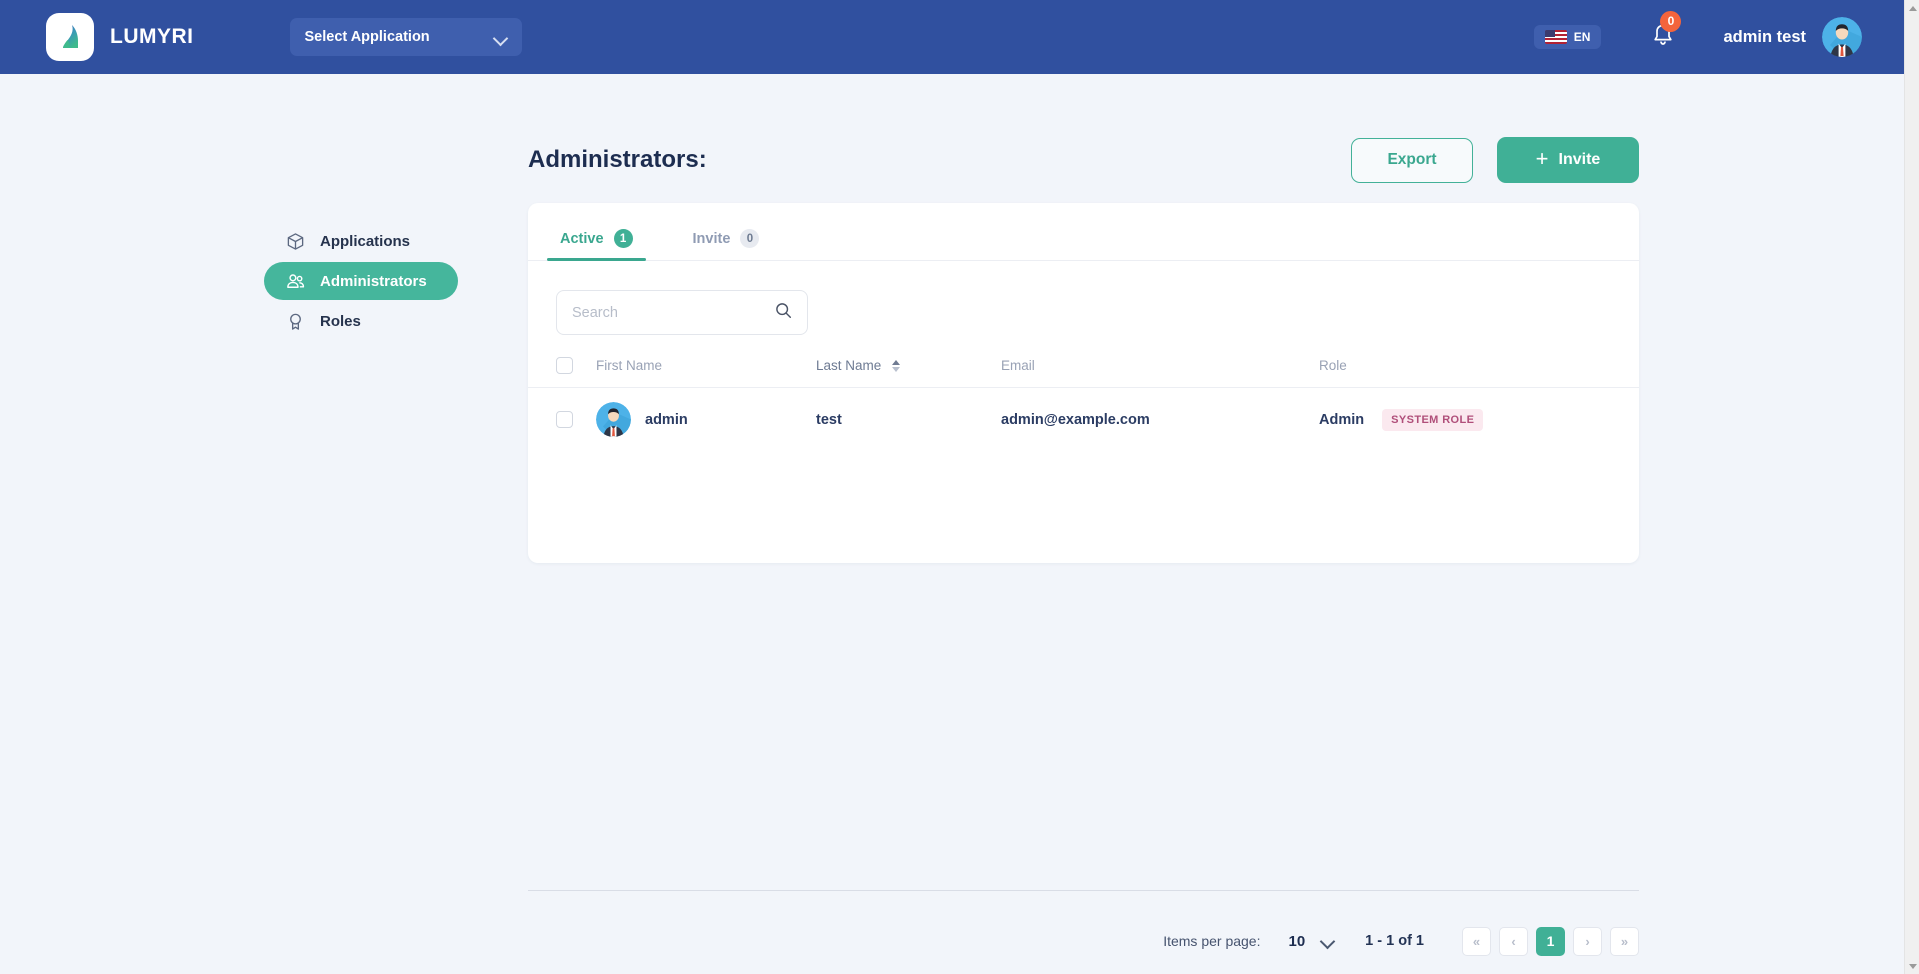 The width and height of the screenshot is (1919, 974). What do you see at coordinates (1476, 941) in the screenshot?
I see `first-page-button: «` at bounding box center [1476, 941].